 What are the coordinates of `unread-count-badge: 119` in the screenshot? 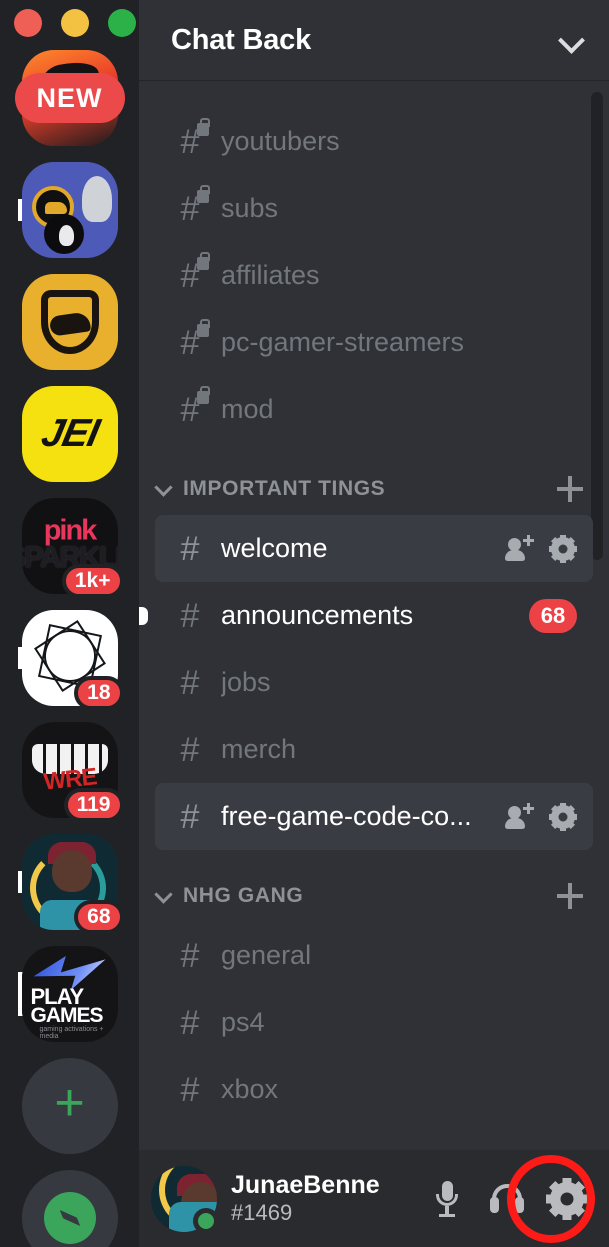 It's located at (93, 805).